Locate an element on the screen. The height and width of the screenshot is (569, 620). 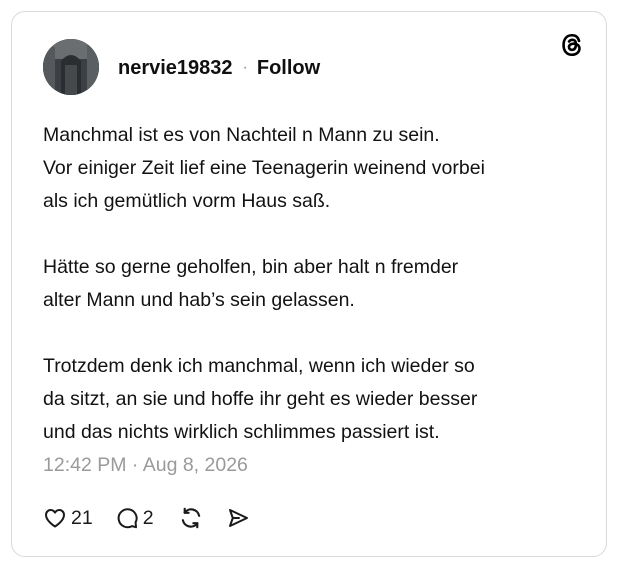
post-timestamp: 12:42 PM · Aug 8, 2026 is located at coordinates (145, 465).